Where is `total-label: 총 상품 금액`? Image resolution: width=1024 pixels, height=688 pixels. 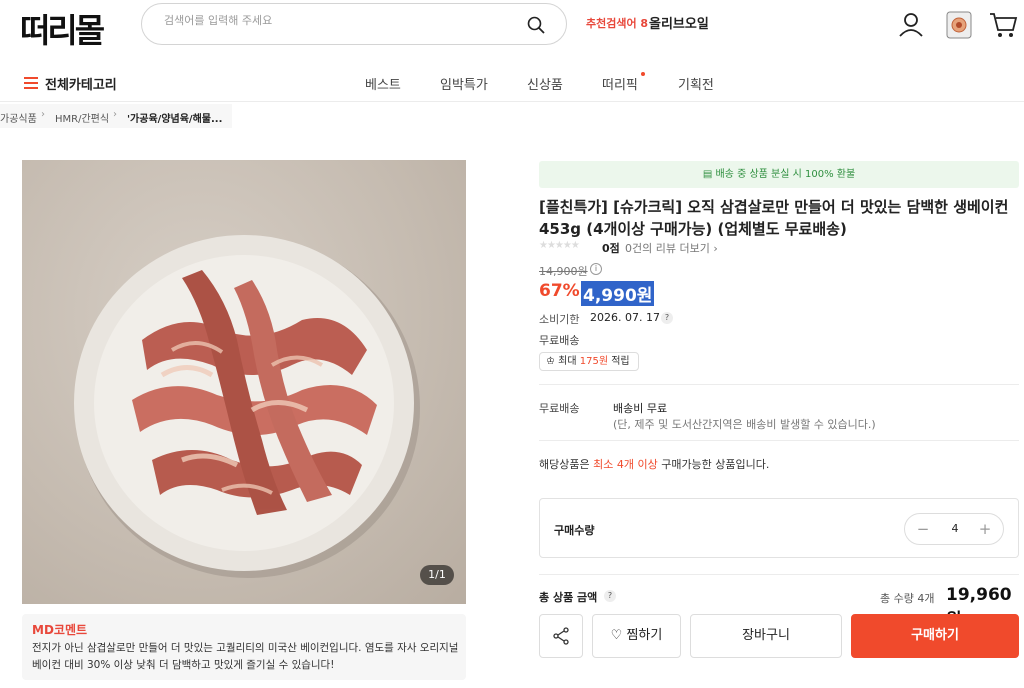
total-label: 총 상품 금액 is located at coordinates (568, 597).